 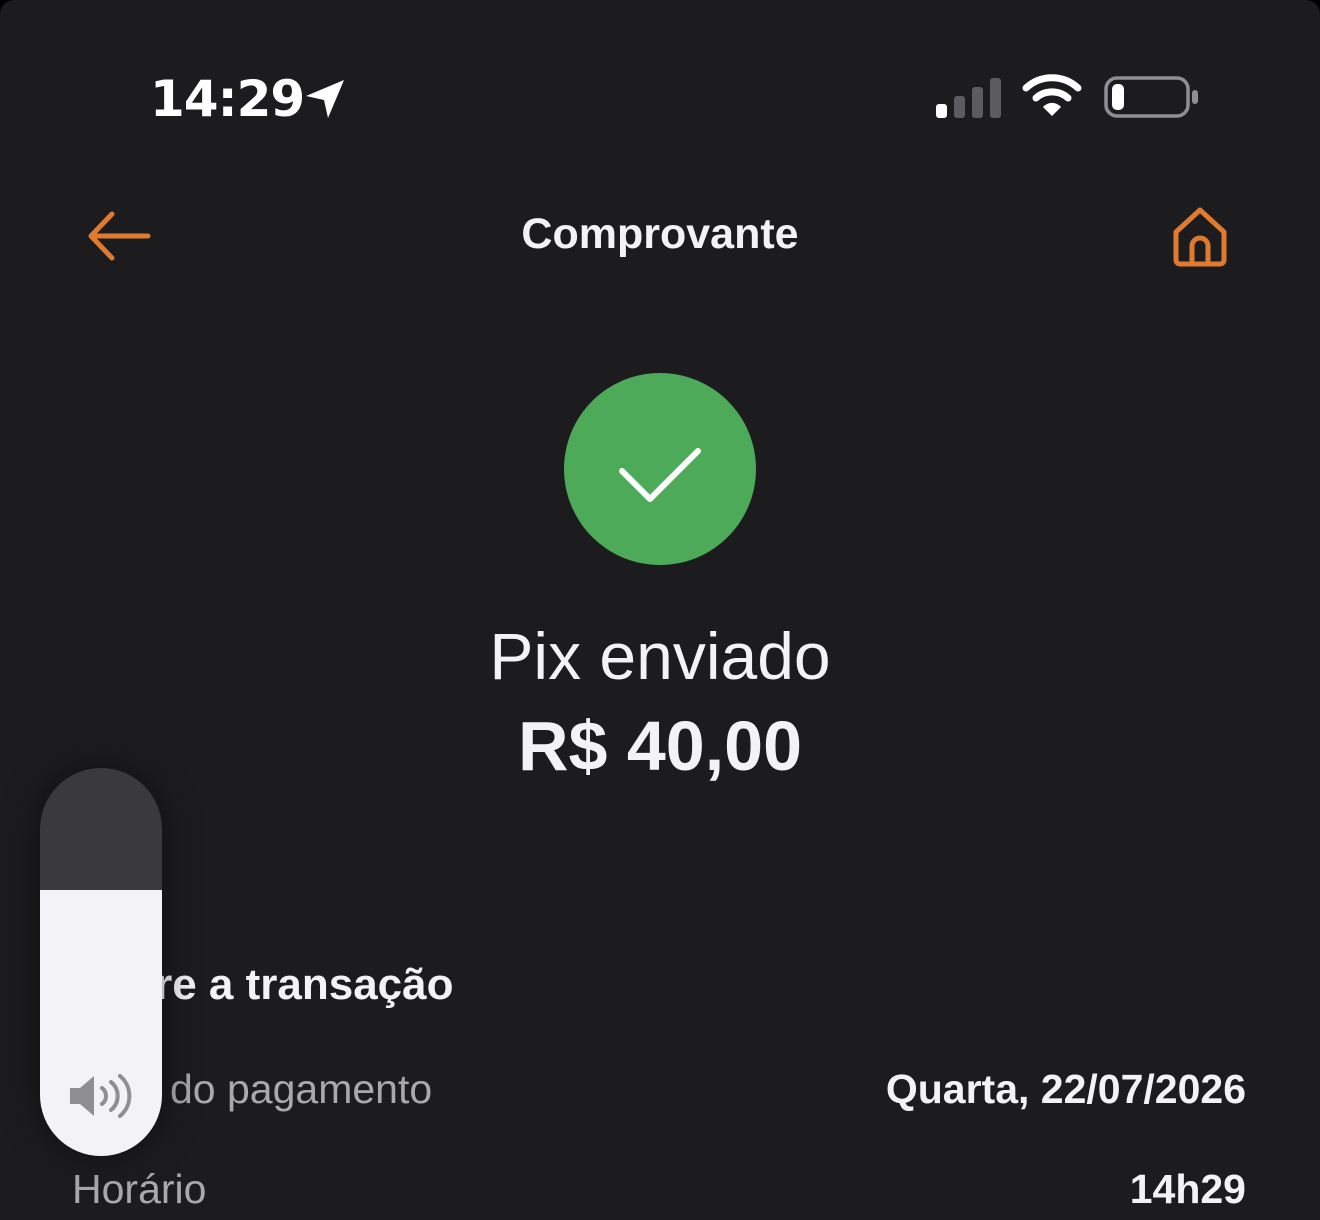 I want to click on battery-icon, so click(x=1151, y=97).